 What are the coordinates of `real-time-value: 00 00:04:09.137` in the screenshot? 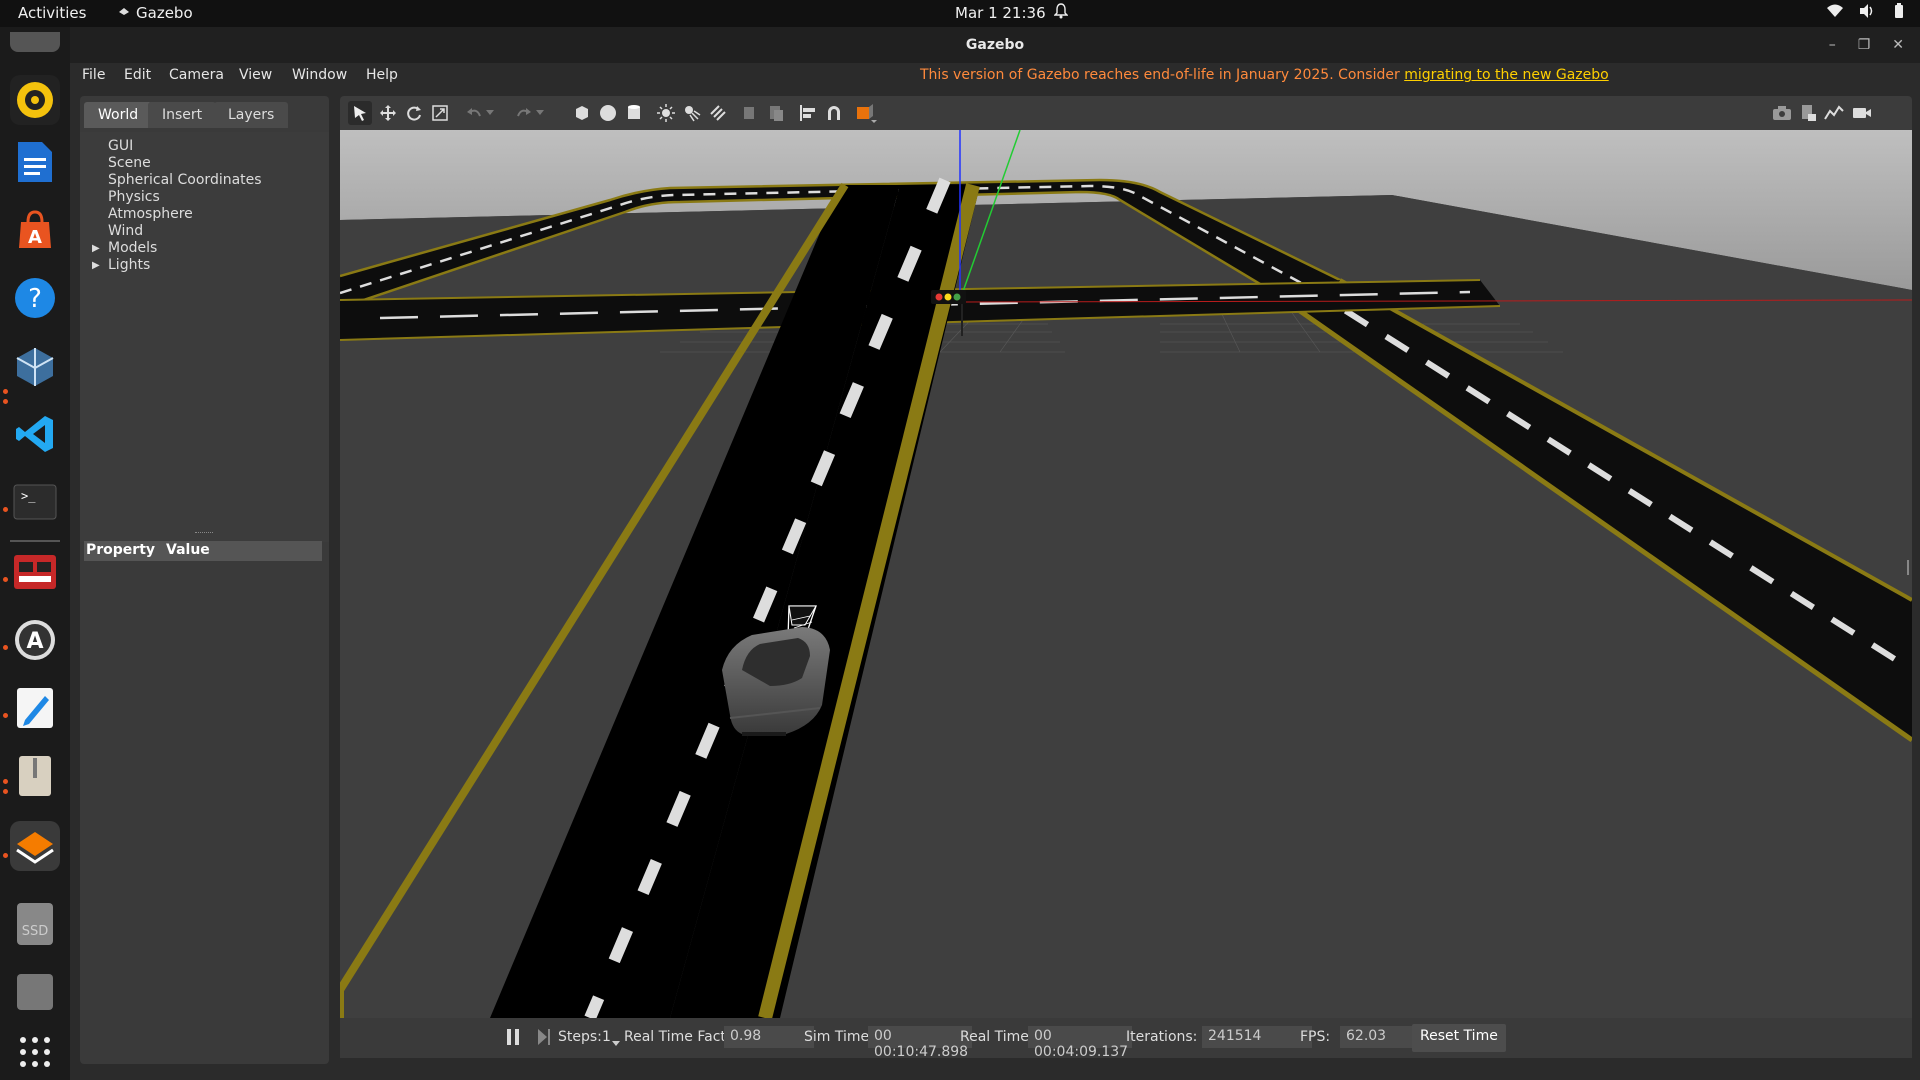 It's located at (1080, 1043).